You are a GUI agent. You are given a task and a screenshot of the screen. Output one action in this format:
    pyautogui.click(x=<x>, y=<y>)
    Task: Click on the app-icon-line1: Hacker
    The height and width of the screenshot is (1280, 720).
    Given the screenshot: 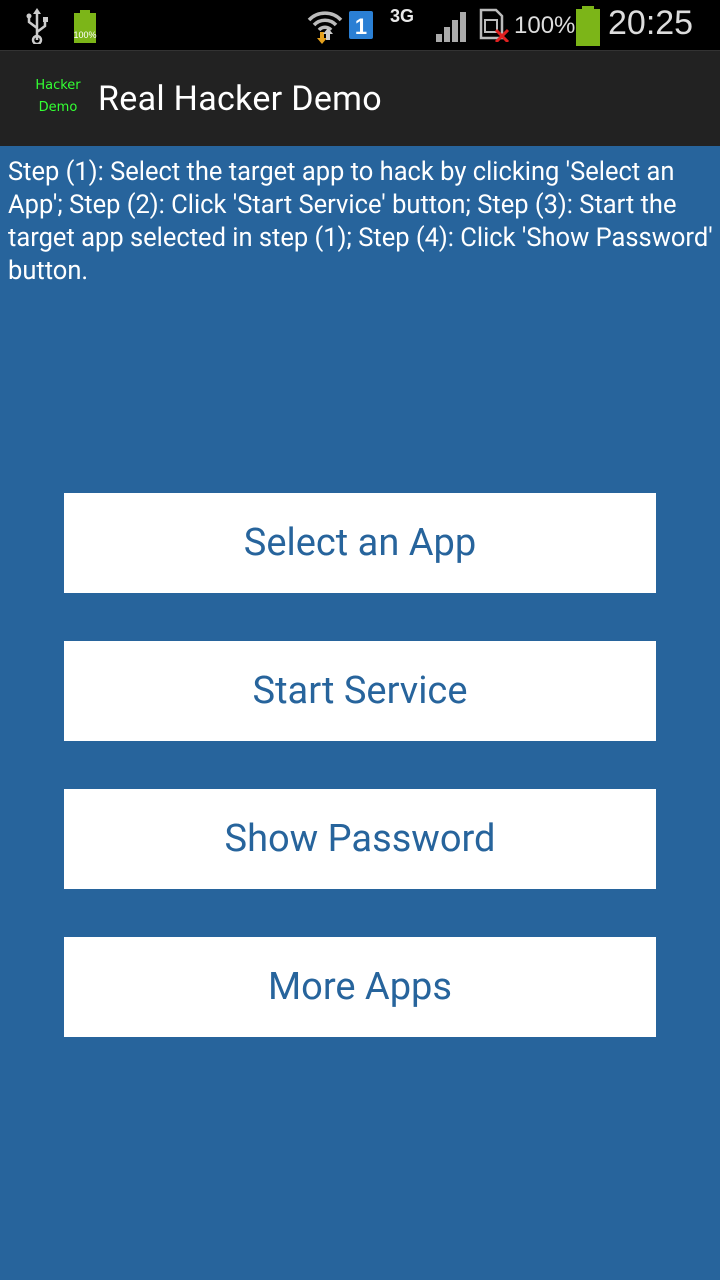 What is the action you would take?
    pyautogui.click(x=58, y=85)
    